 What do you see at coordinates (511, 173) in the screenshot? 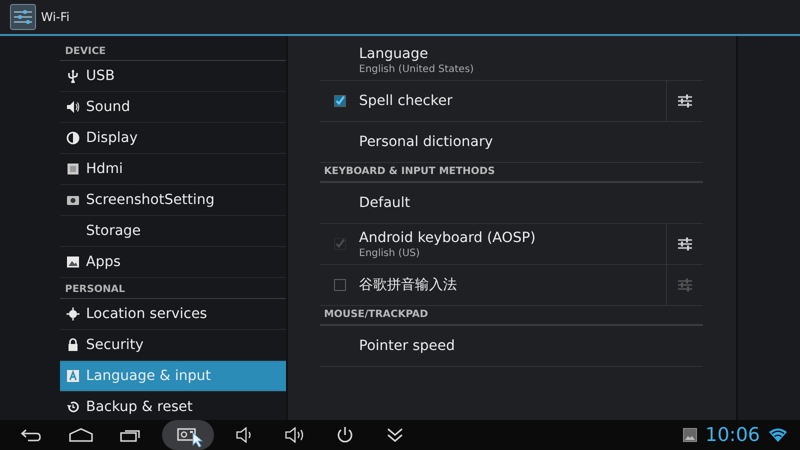
I see `section-header: KEYBOARD & INPUT METHODS` at bounding box center [511, 173].